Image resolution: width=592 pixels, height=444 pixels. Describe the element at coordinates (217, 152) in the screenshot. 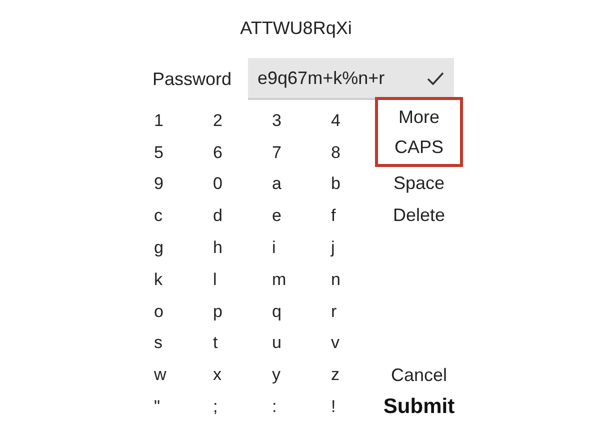

I see `key: 6` at that location.